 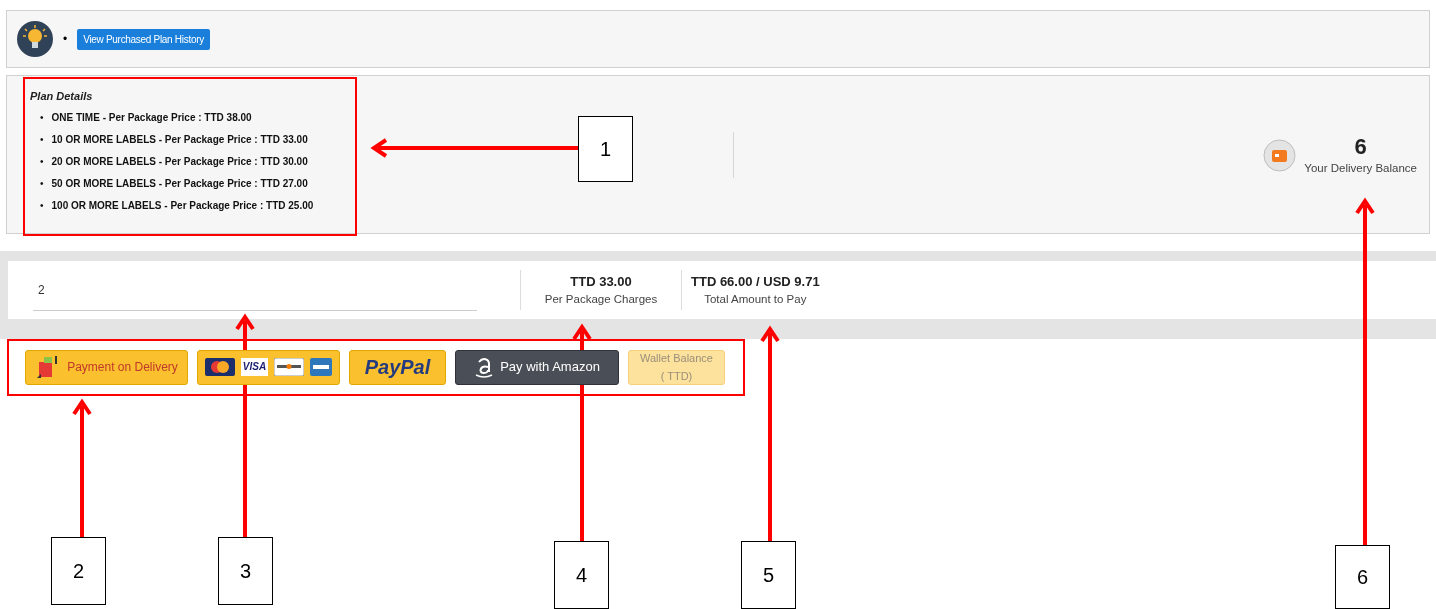 What do you see at coordinates (581, 575) in the screenshot?
I see `callout-number: 4` at bounding box center [581, 575].